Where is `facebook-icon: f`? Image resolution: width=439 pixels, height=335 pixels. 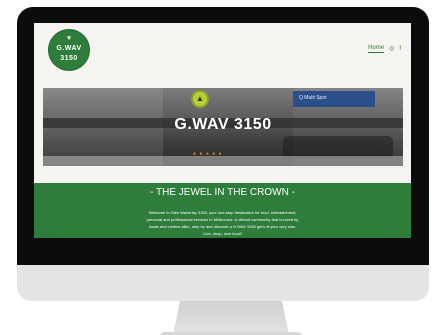
facebook-icon: f is located at coordinates (400, 49).